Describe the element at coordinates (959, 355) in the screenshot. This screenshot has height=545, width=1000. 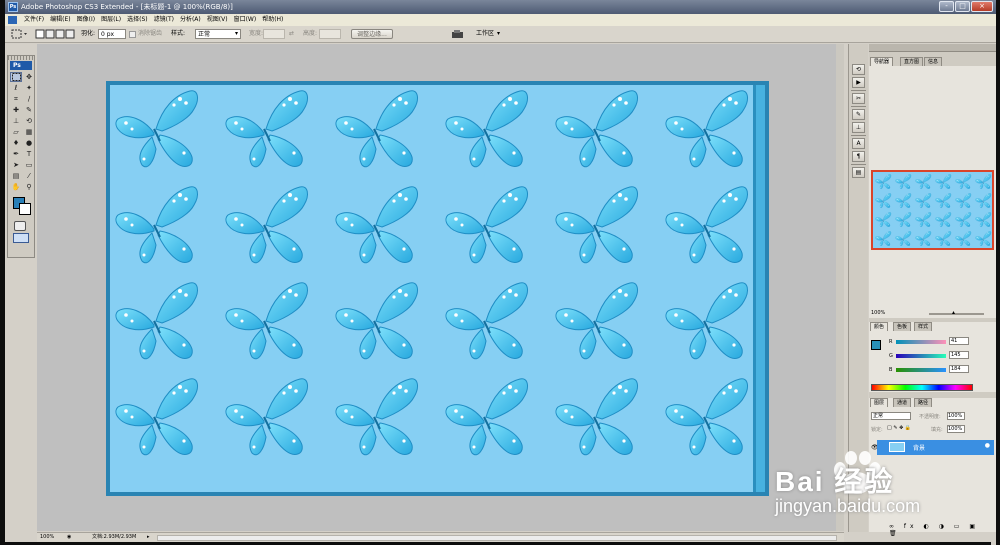
I see `channel-g-input: 145` at that location.